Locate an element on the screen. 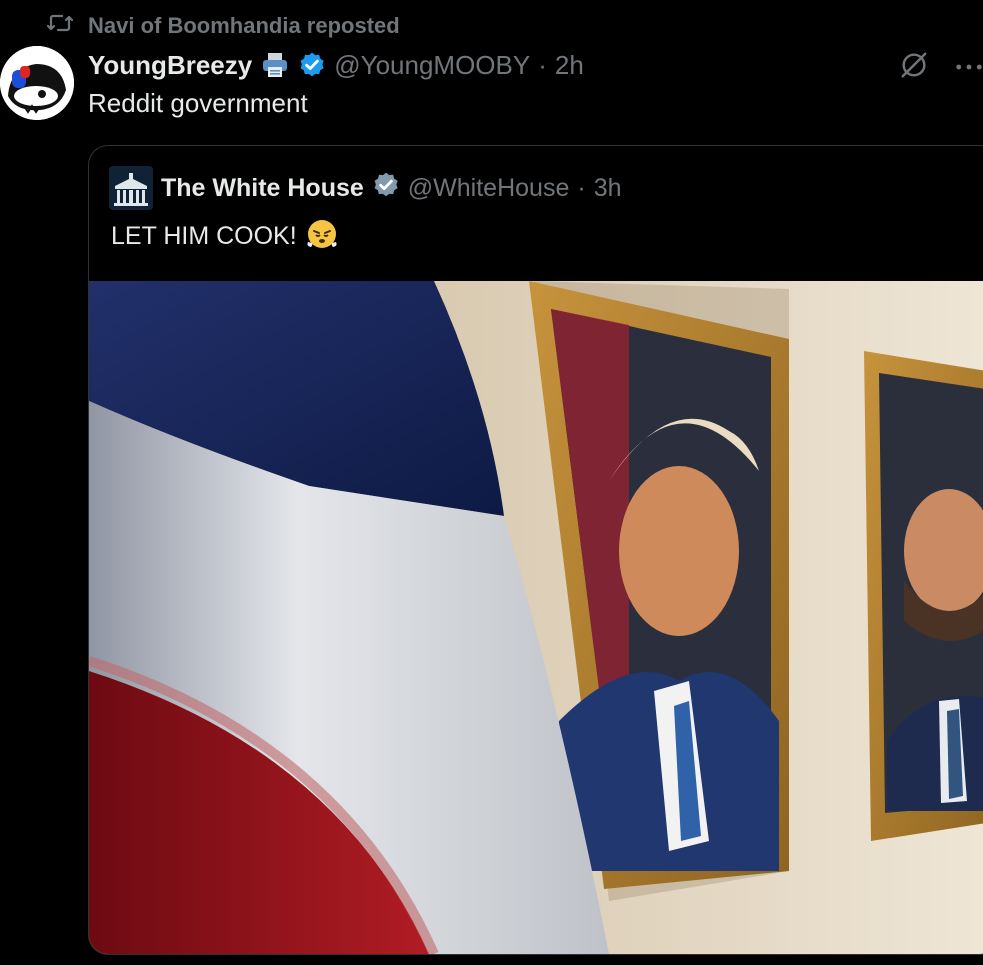 This screenshot has width=983, height=965. tweet-text: Reddit government is located at coordinates (198, 103).